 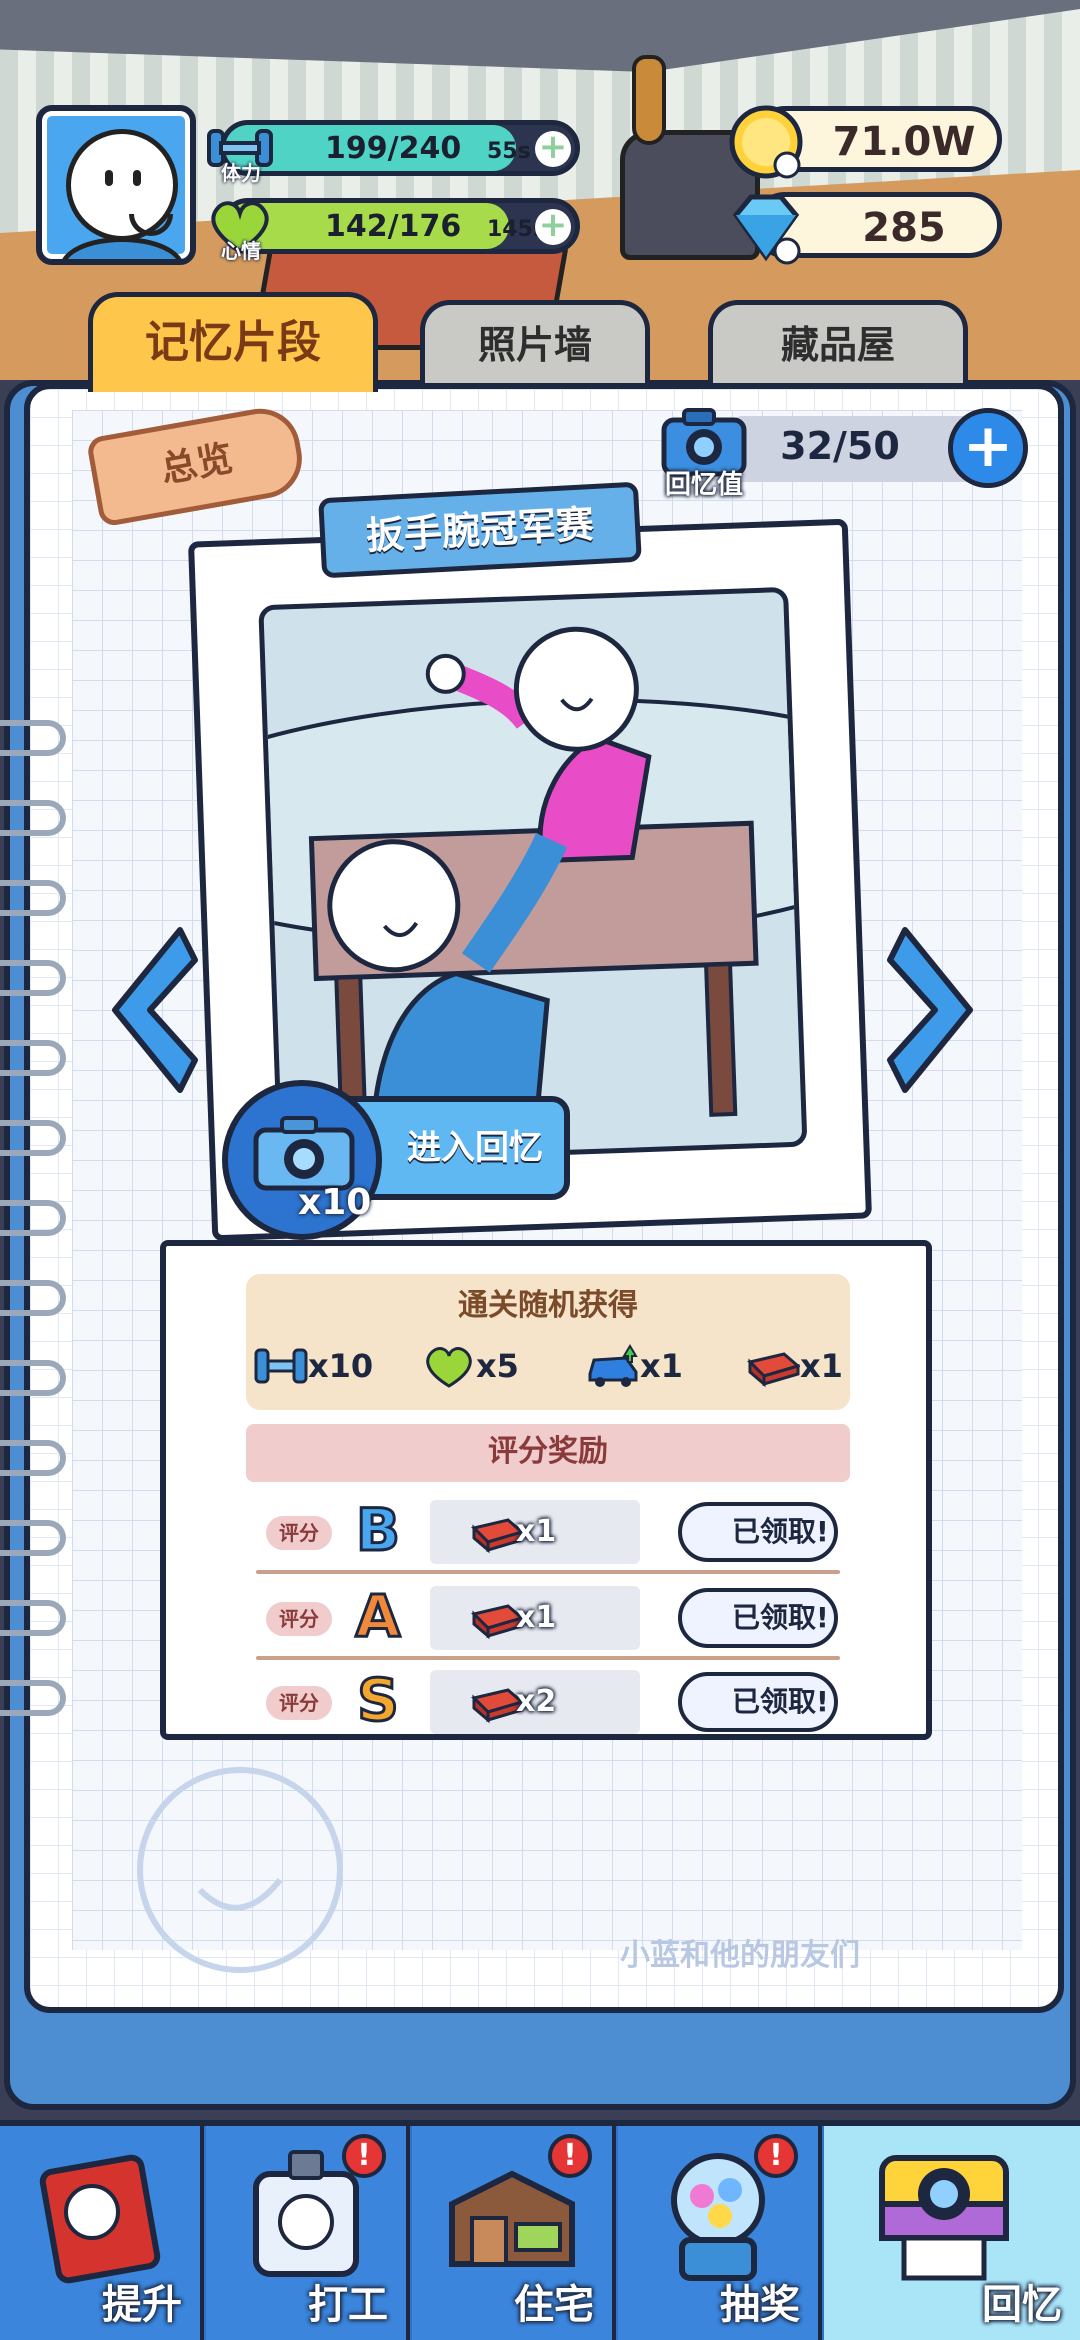 I want to click on tab-photo-wall: 照片墙, so click(x=535, y=345).